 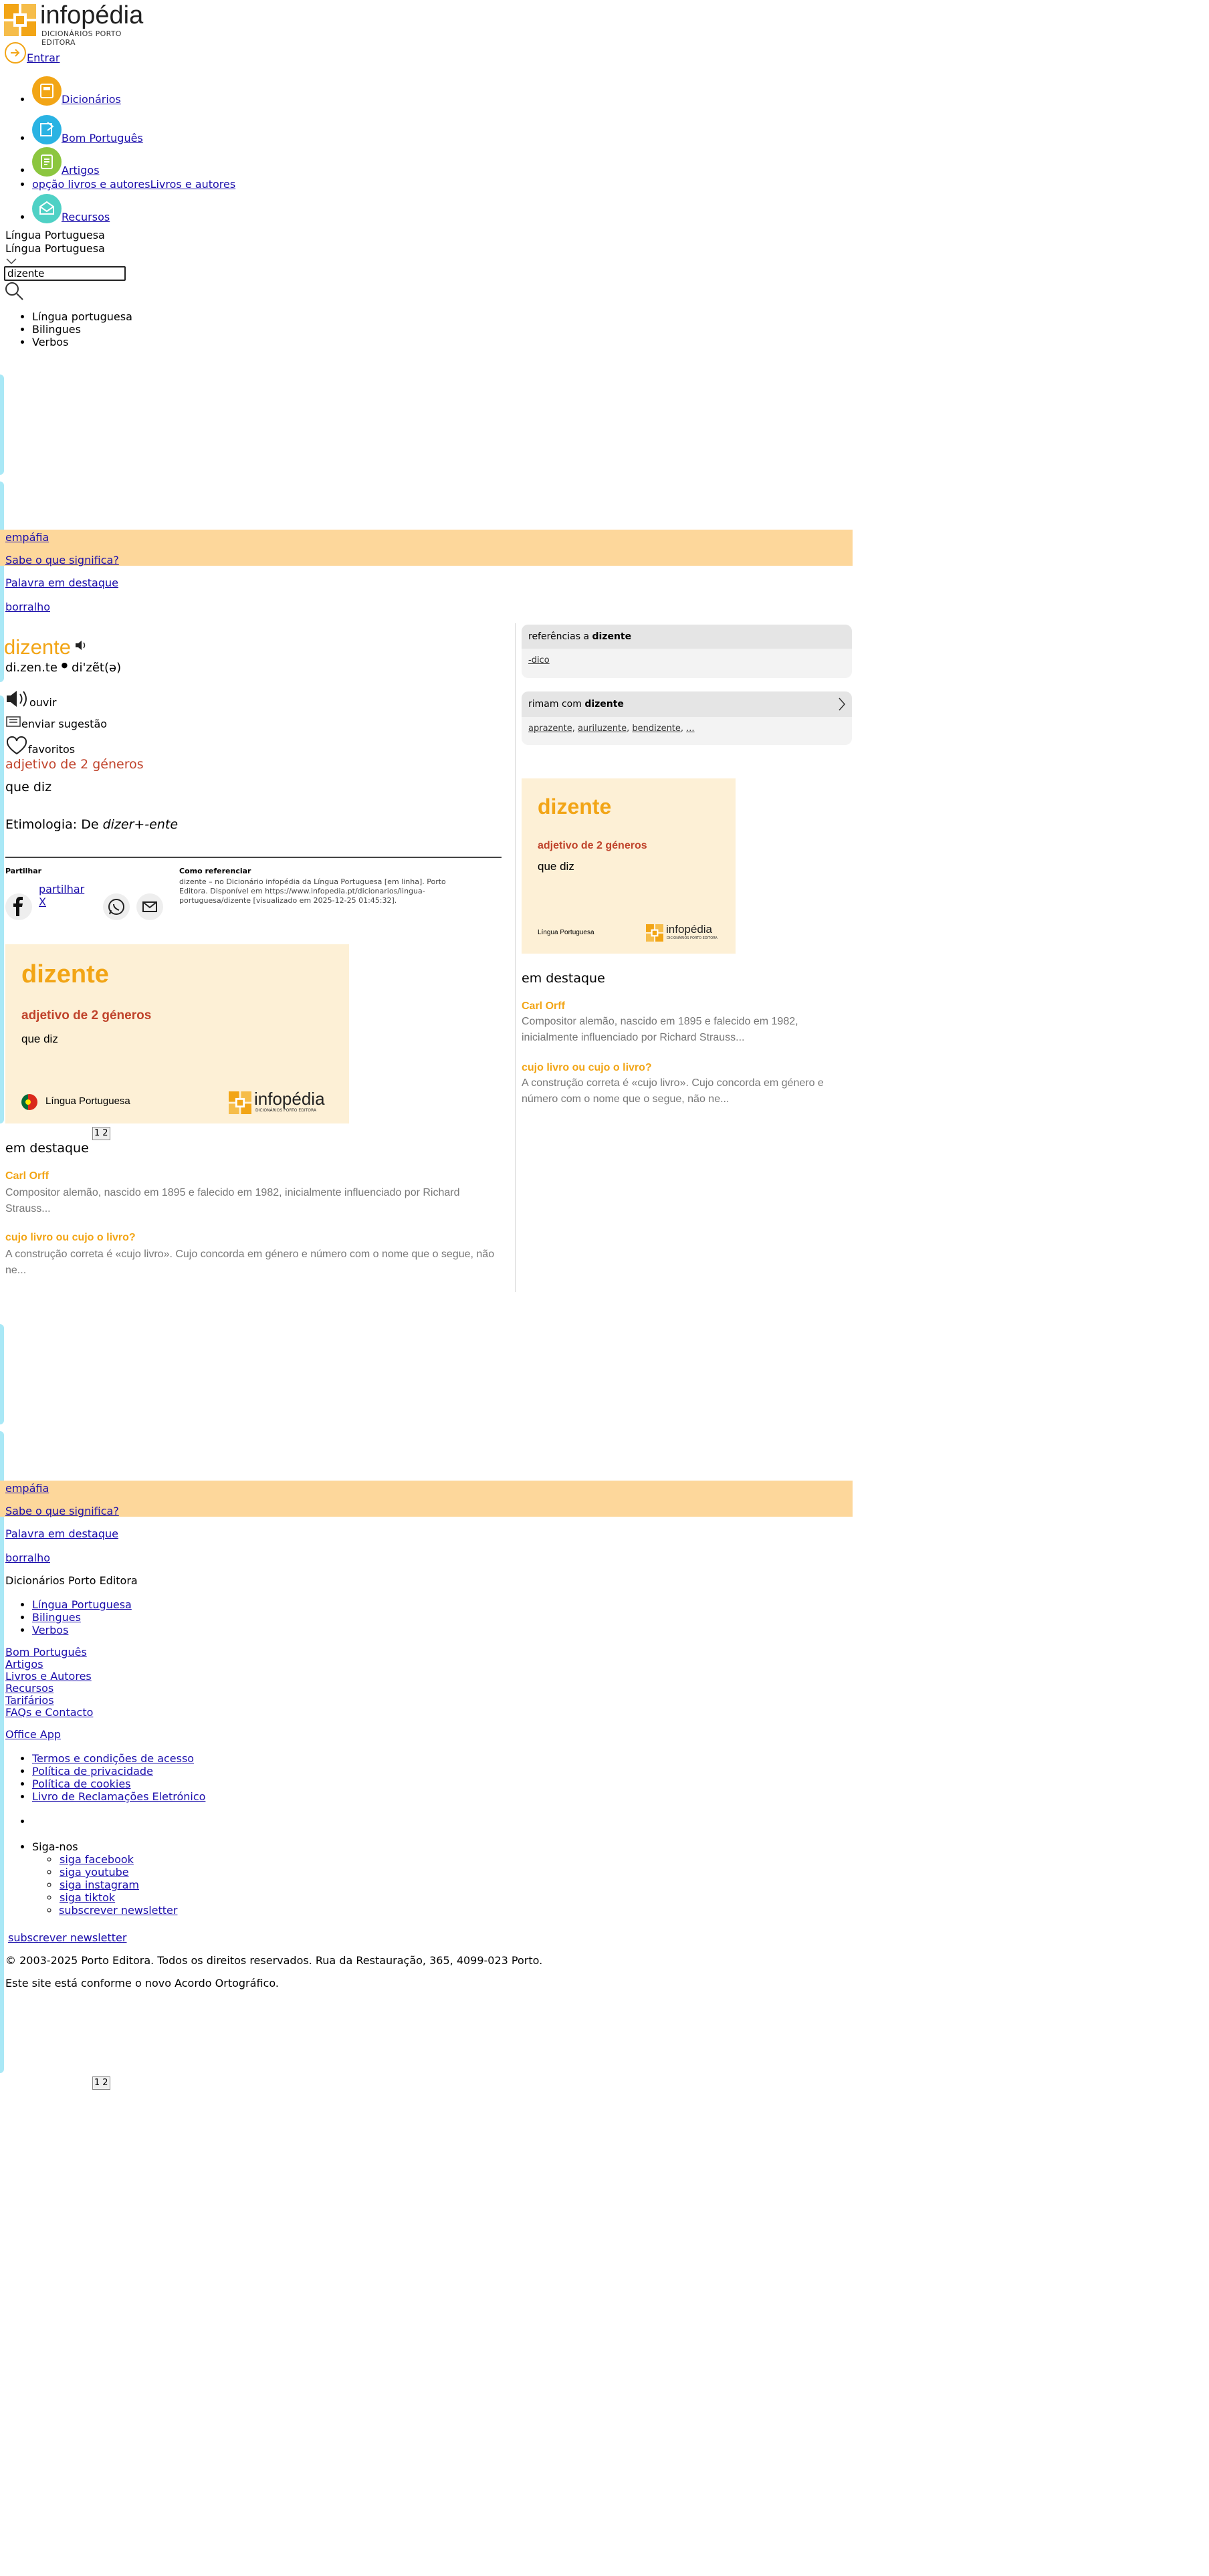 What do you see at coordinates (232, 186) in the screenshot?
I see `nav-item-livros-autores: opção livros e autoresLivros e autores` at bounding box center [232, 186].